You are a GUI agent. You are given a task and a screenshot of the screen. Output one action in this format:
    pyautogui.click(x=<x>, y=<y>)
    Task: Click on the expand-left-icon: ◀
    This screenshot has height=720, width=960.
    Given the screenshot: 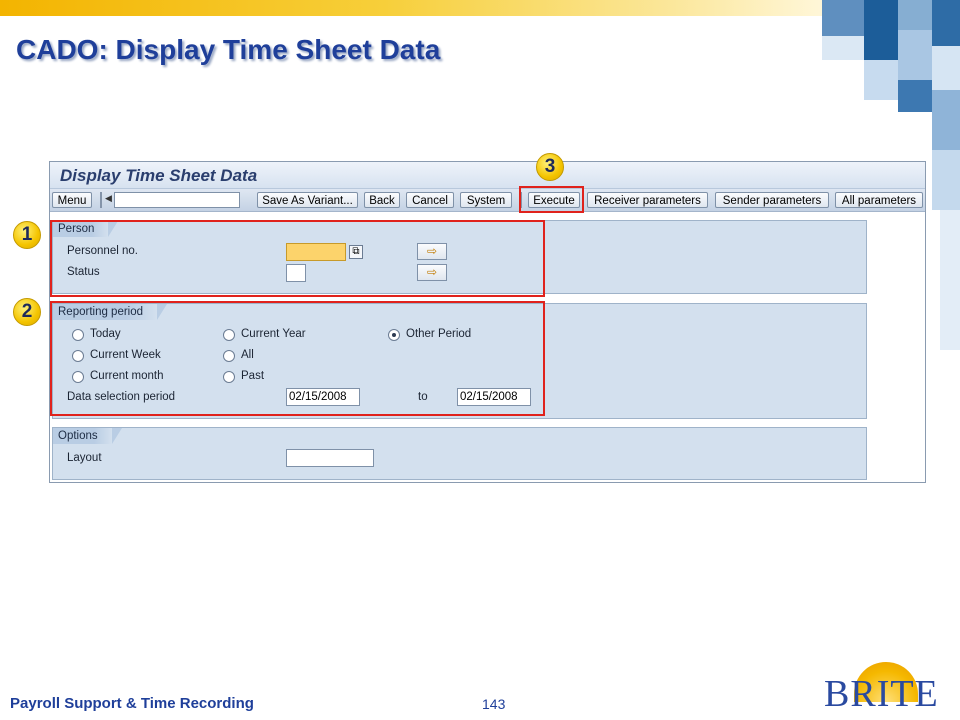 What is the action you would take?
    pyautogui.click(x=108, y=198)
    